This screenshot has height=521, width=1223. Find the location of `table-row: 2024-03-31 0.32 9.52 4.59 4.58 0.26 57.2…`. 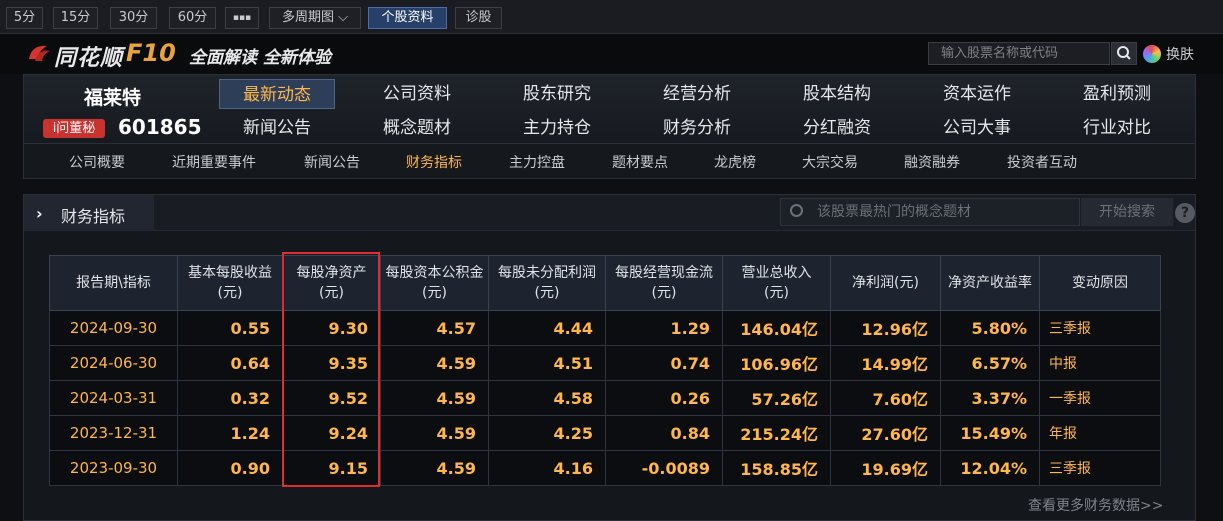

table-row: 2024-03-31 0.32 9.52 4.59 4.58 0.26 57.2… is located at coordinates (605, 398).